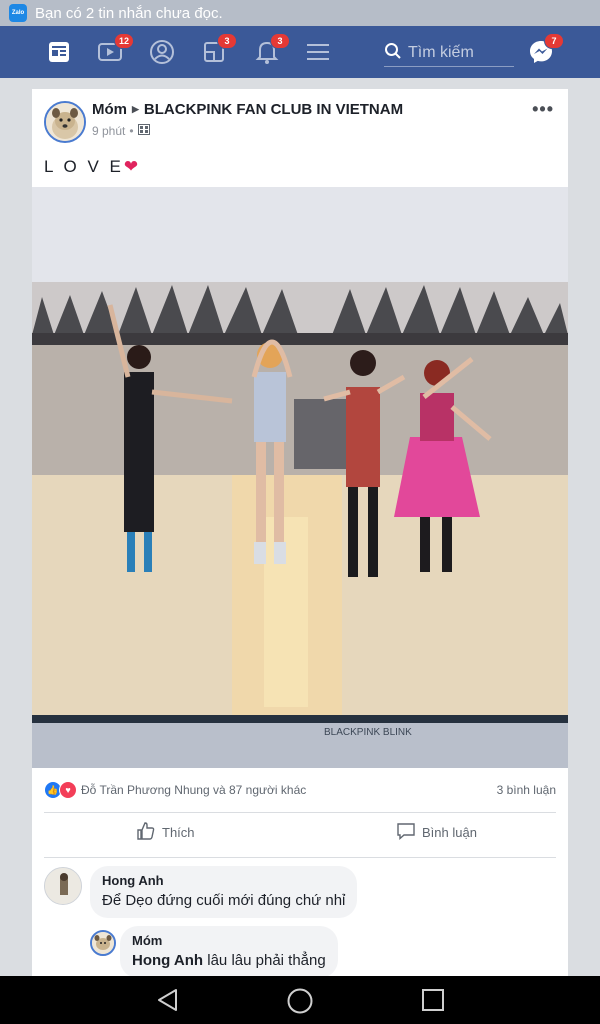 This screenshot has width=600, height=1024. I want to click on reply-author: Móm, so click(229, 941).